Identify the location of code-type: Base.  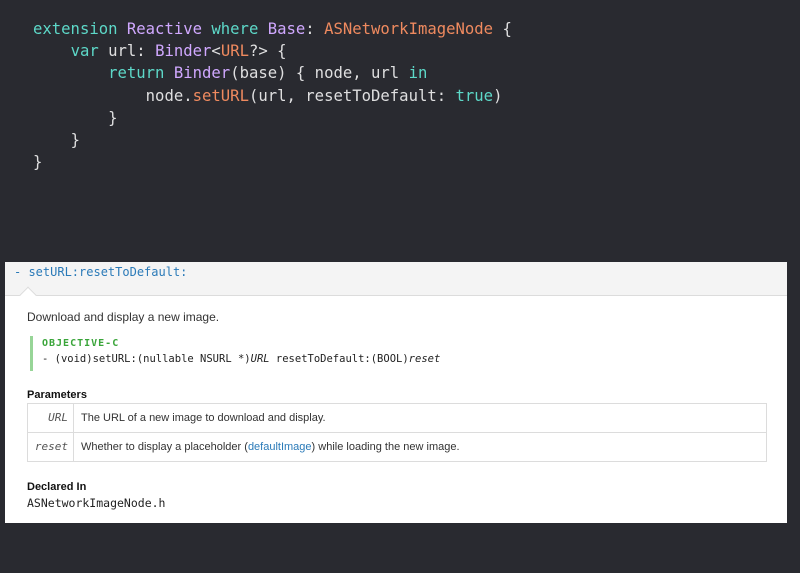
(286, 29).